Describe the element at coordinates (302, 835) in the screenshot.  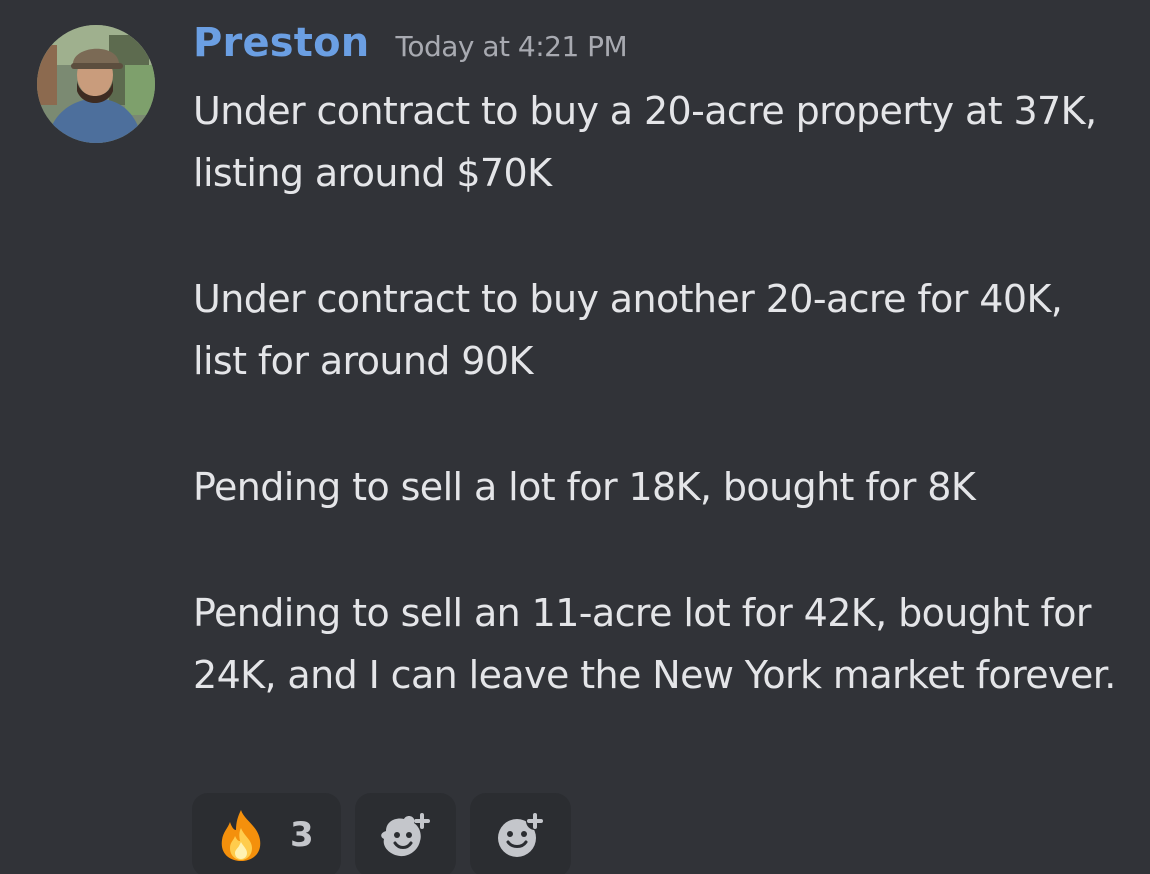
I see `reaction-count: 3` at that location.